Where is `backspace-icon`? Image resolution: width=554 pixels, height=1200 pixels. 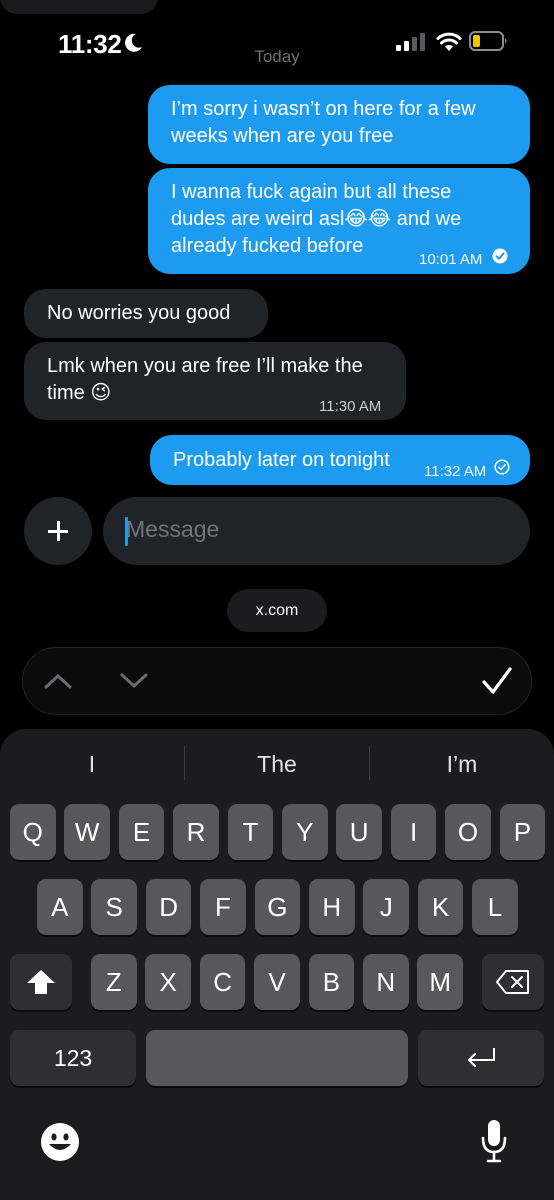
backspace-icon is located at coordinates (512, 982).